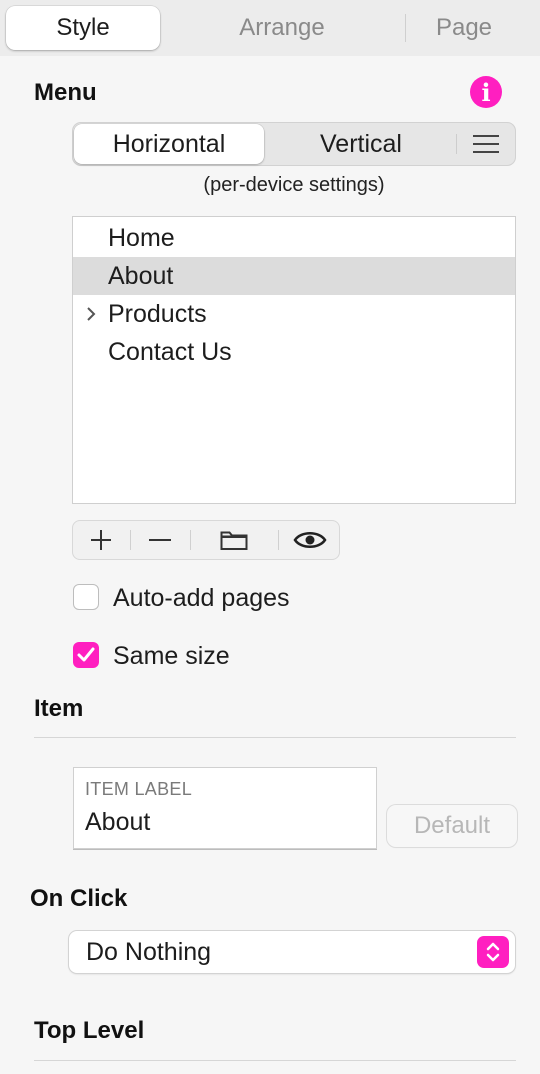 This screenshot has height=1074, width=540. I want to click on plus-icon, so click(101, 540).